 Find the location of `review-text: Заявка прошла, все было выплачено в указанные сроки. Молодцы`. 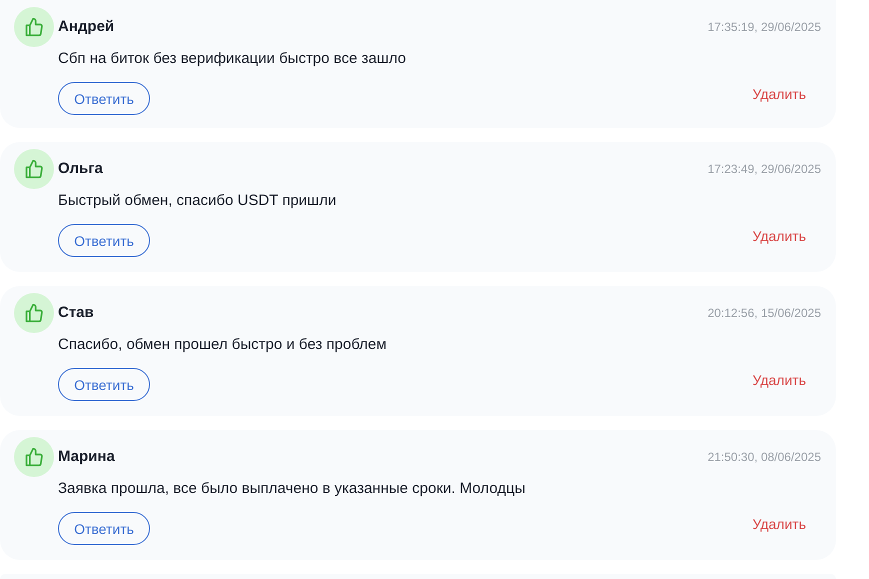

review-text: Заявка прошла, все было выплачено в указанные сроки. Молодцы is located at coordinates (292, 489).